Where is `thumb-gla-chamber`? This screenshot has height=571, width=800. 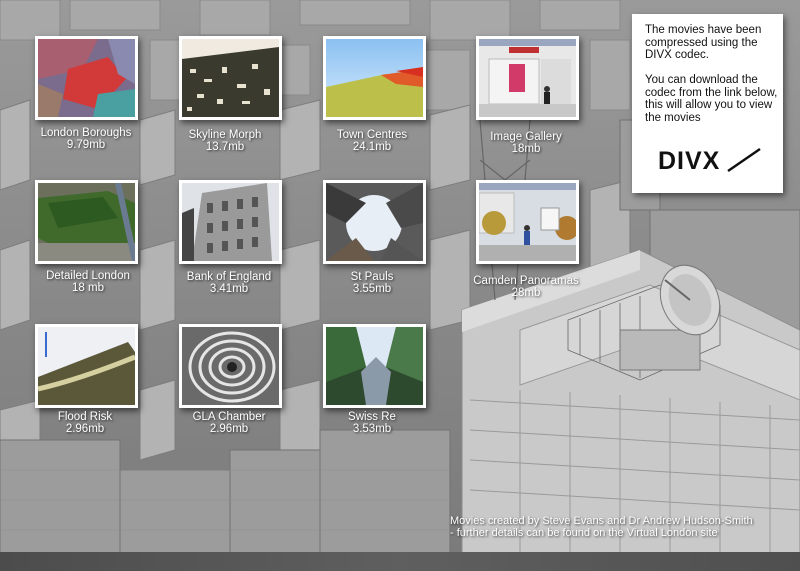
thumb-gla-chamber is located at coordinates (230, 366).